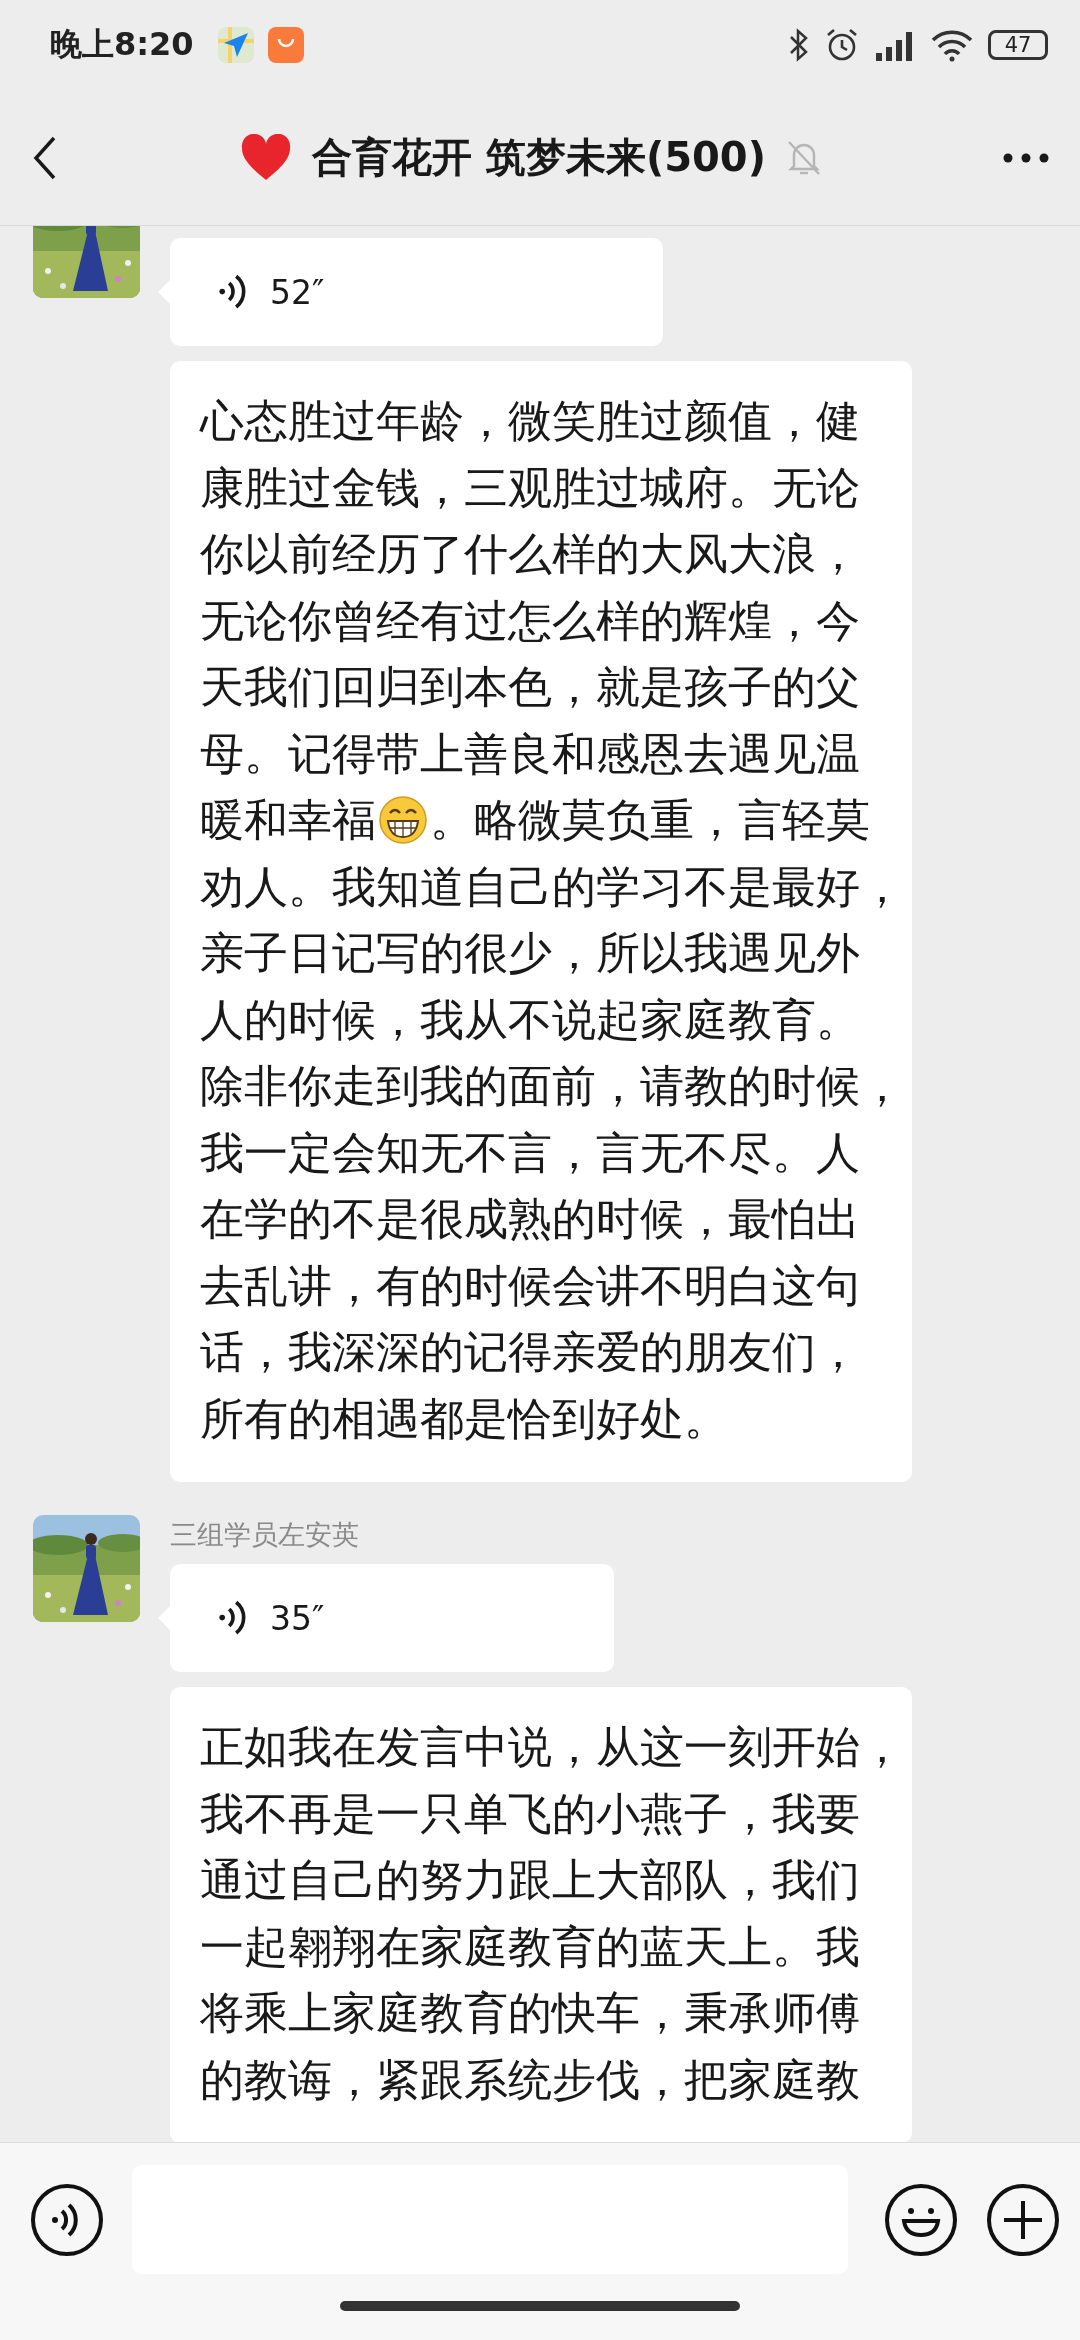 The height and width of the screenshot is (2340, 1080). I want to click on status-time: 晚上8:20, so click(122, 44).